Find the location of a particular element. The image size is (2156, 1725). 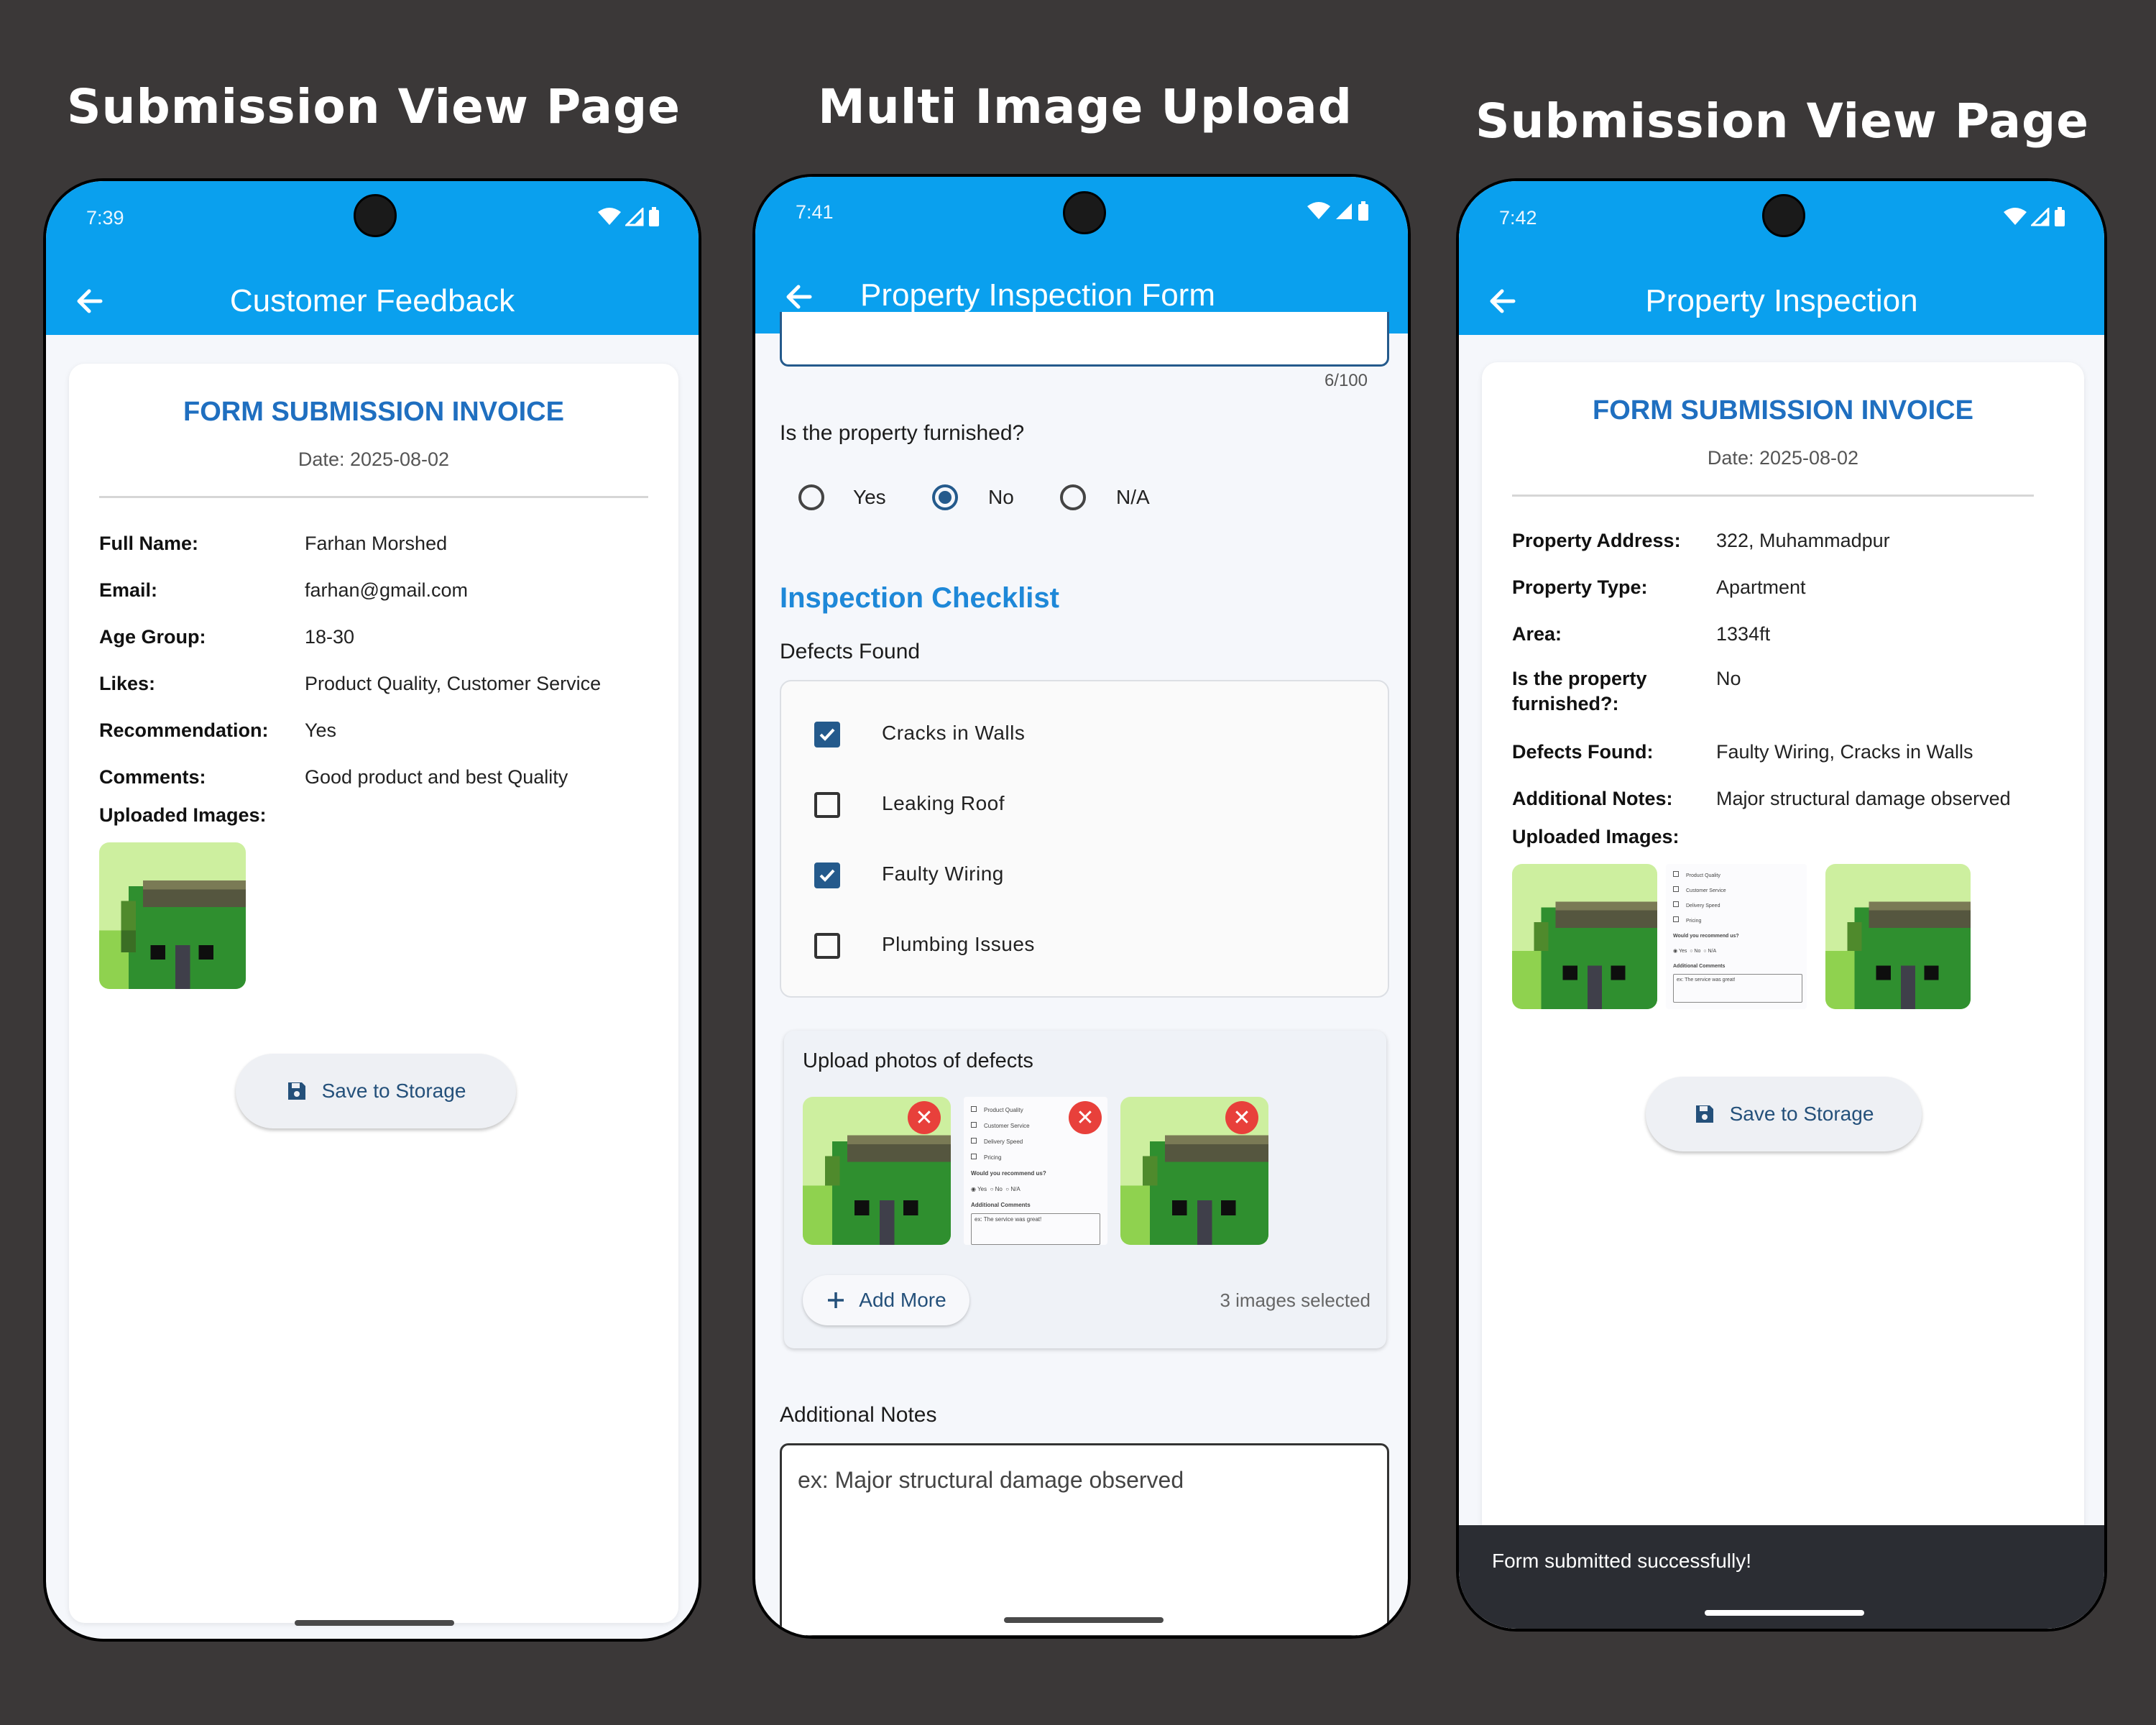

additional-notes-placeholder: ex: Major structural damage observed is located at coordinates (991, 1480).